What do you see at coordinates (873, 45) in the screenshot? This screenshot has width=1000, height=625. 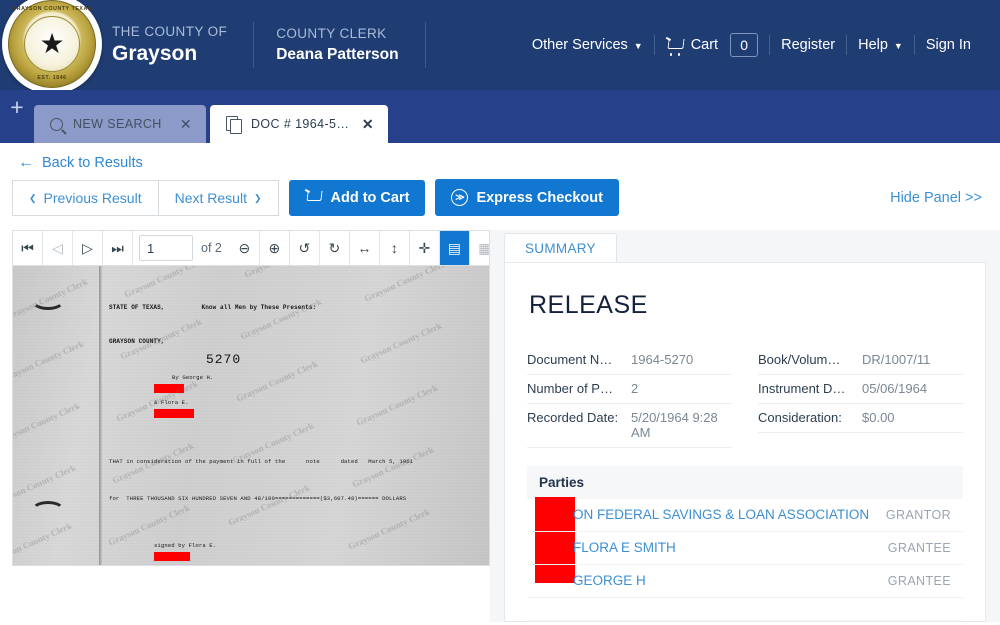 I see `nav-help-label: Help` at bounding box center [873, 45].